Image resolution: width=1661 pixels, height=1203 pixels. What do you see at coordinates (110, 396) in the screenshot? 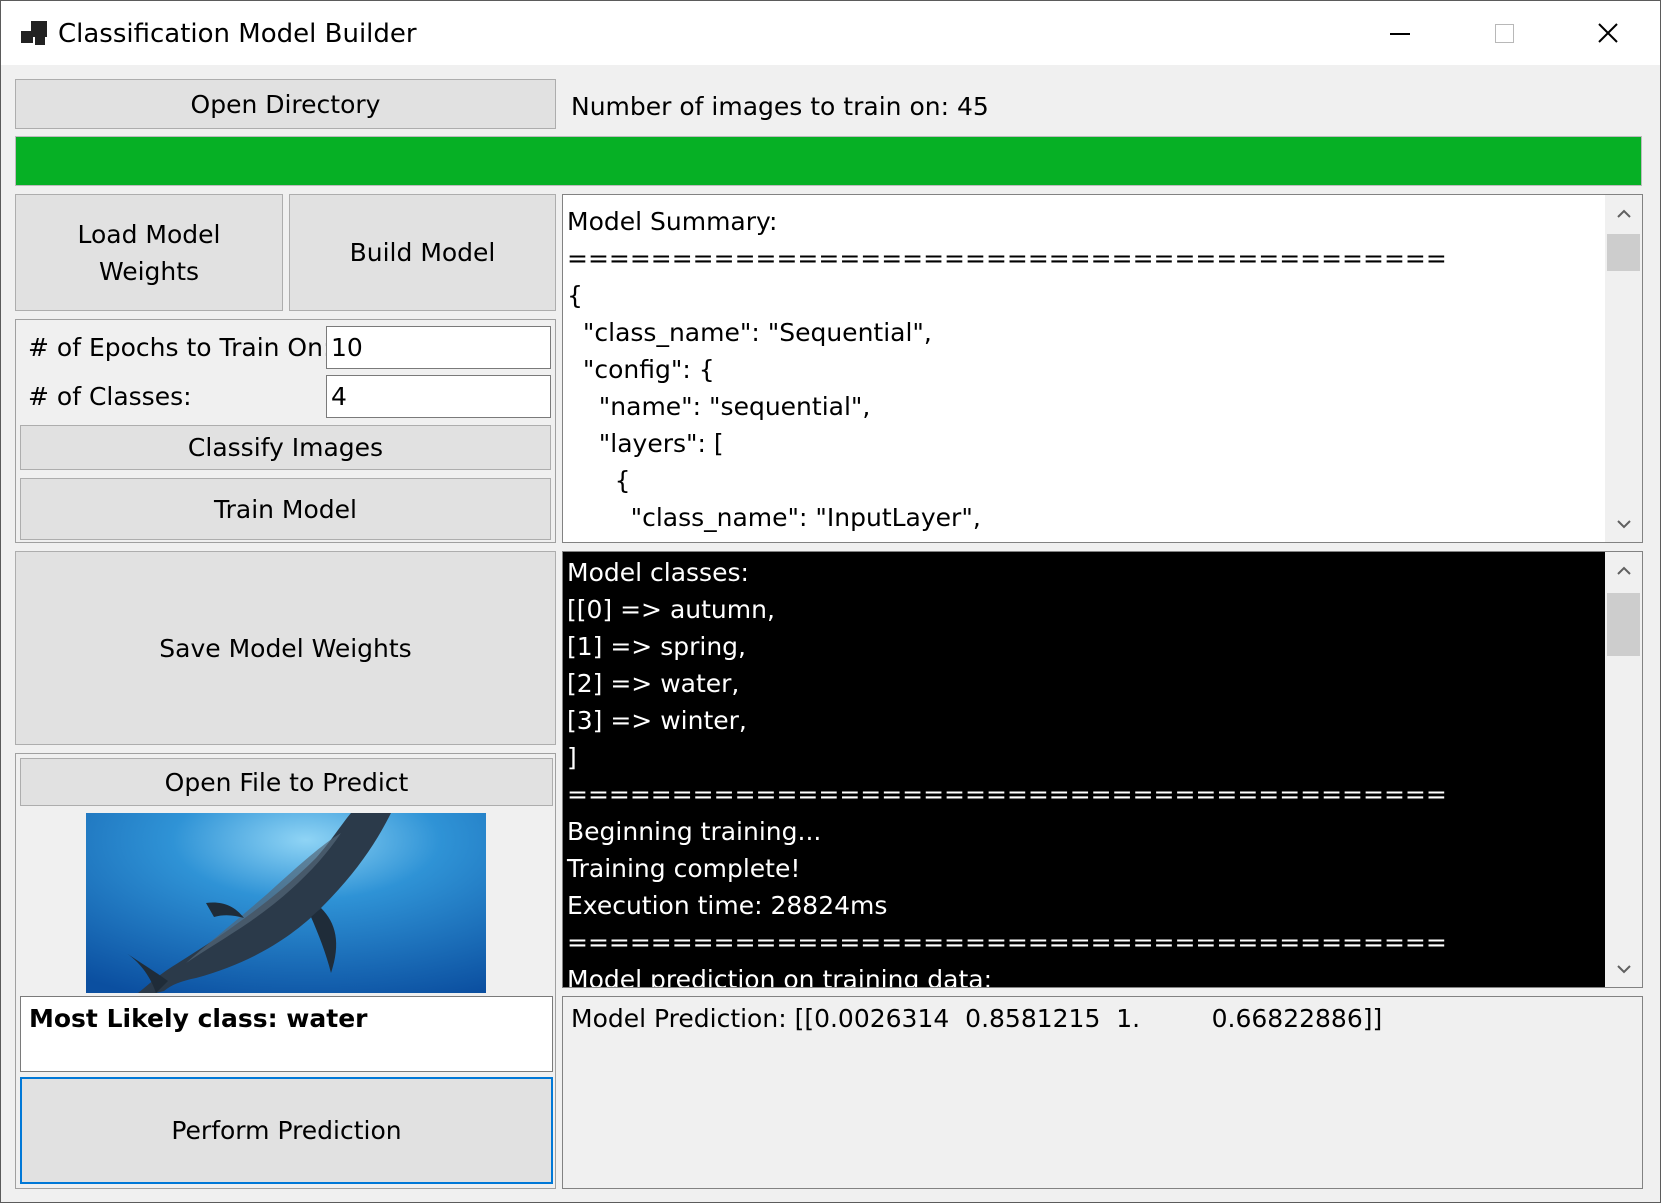
I see `classes-label: # of Classes:` at bounding box center [110, 396].